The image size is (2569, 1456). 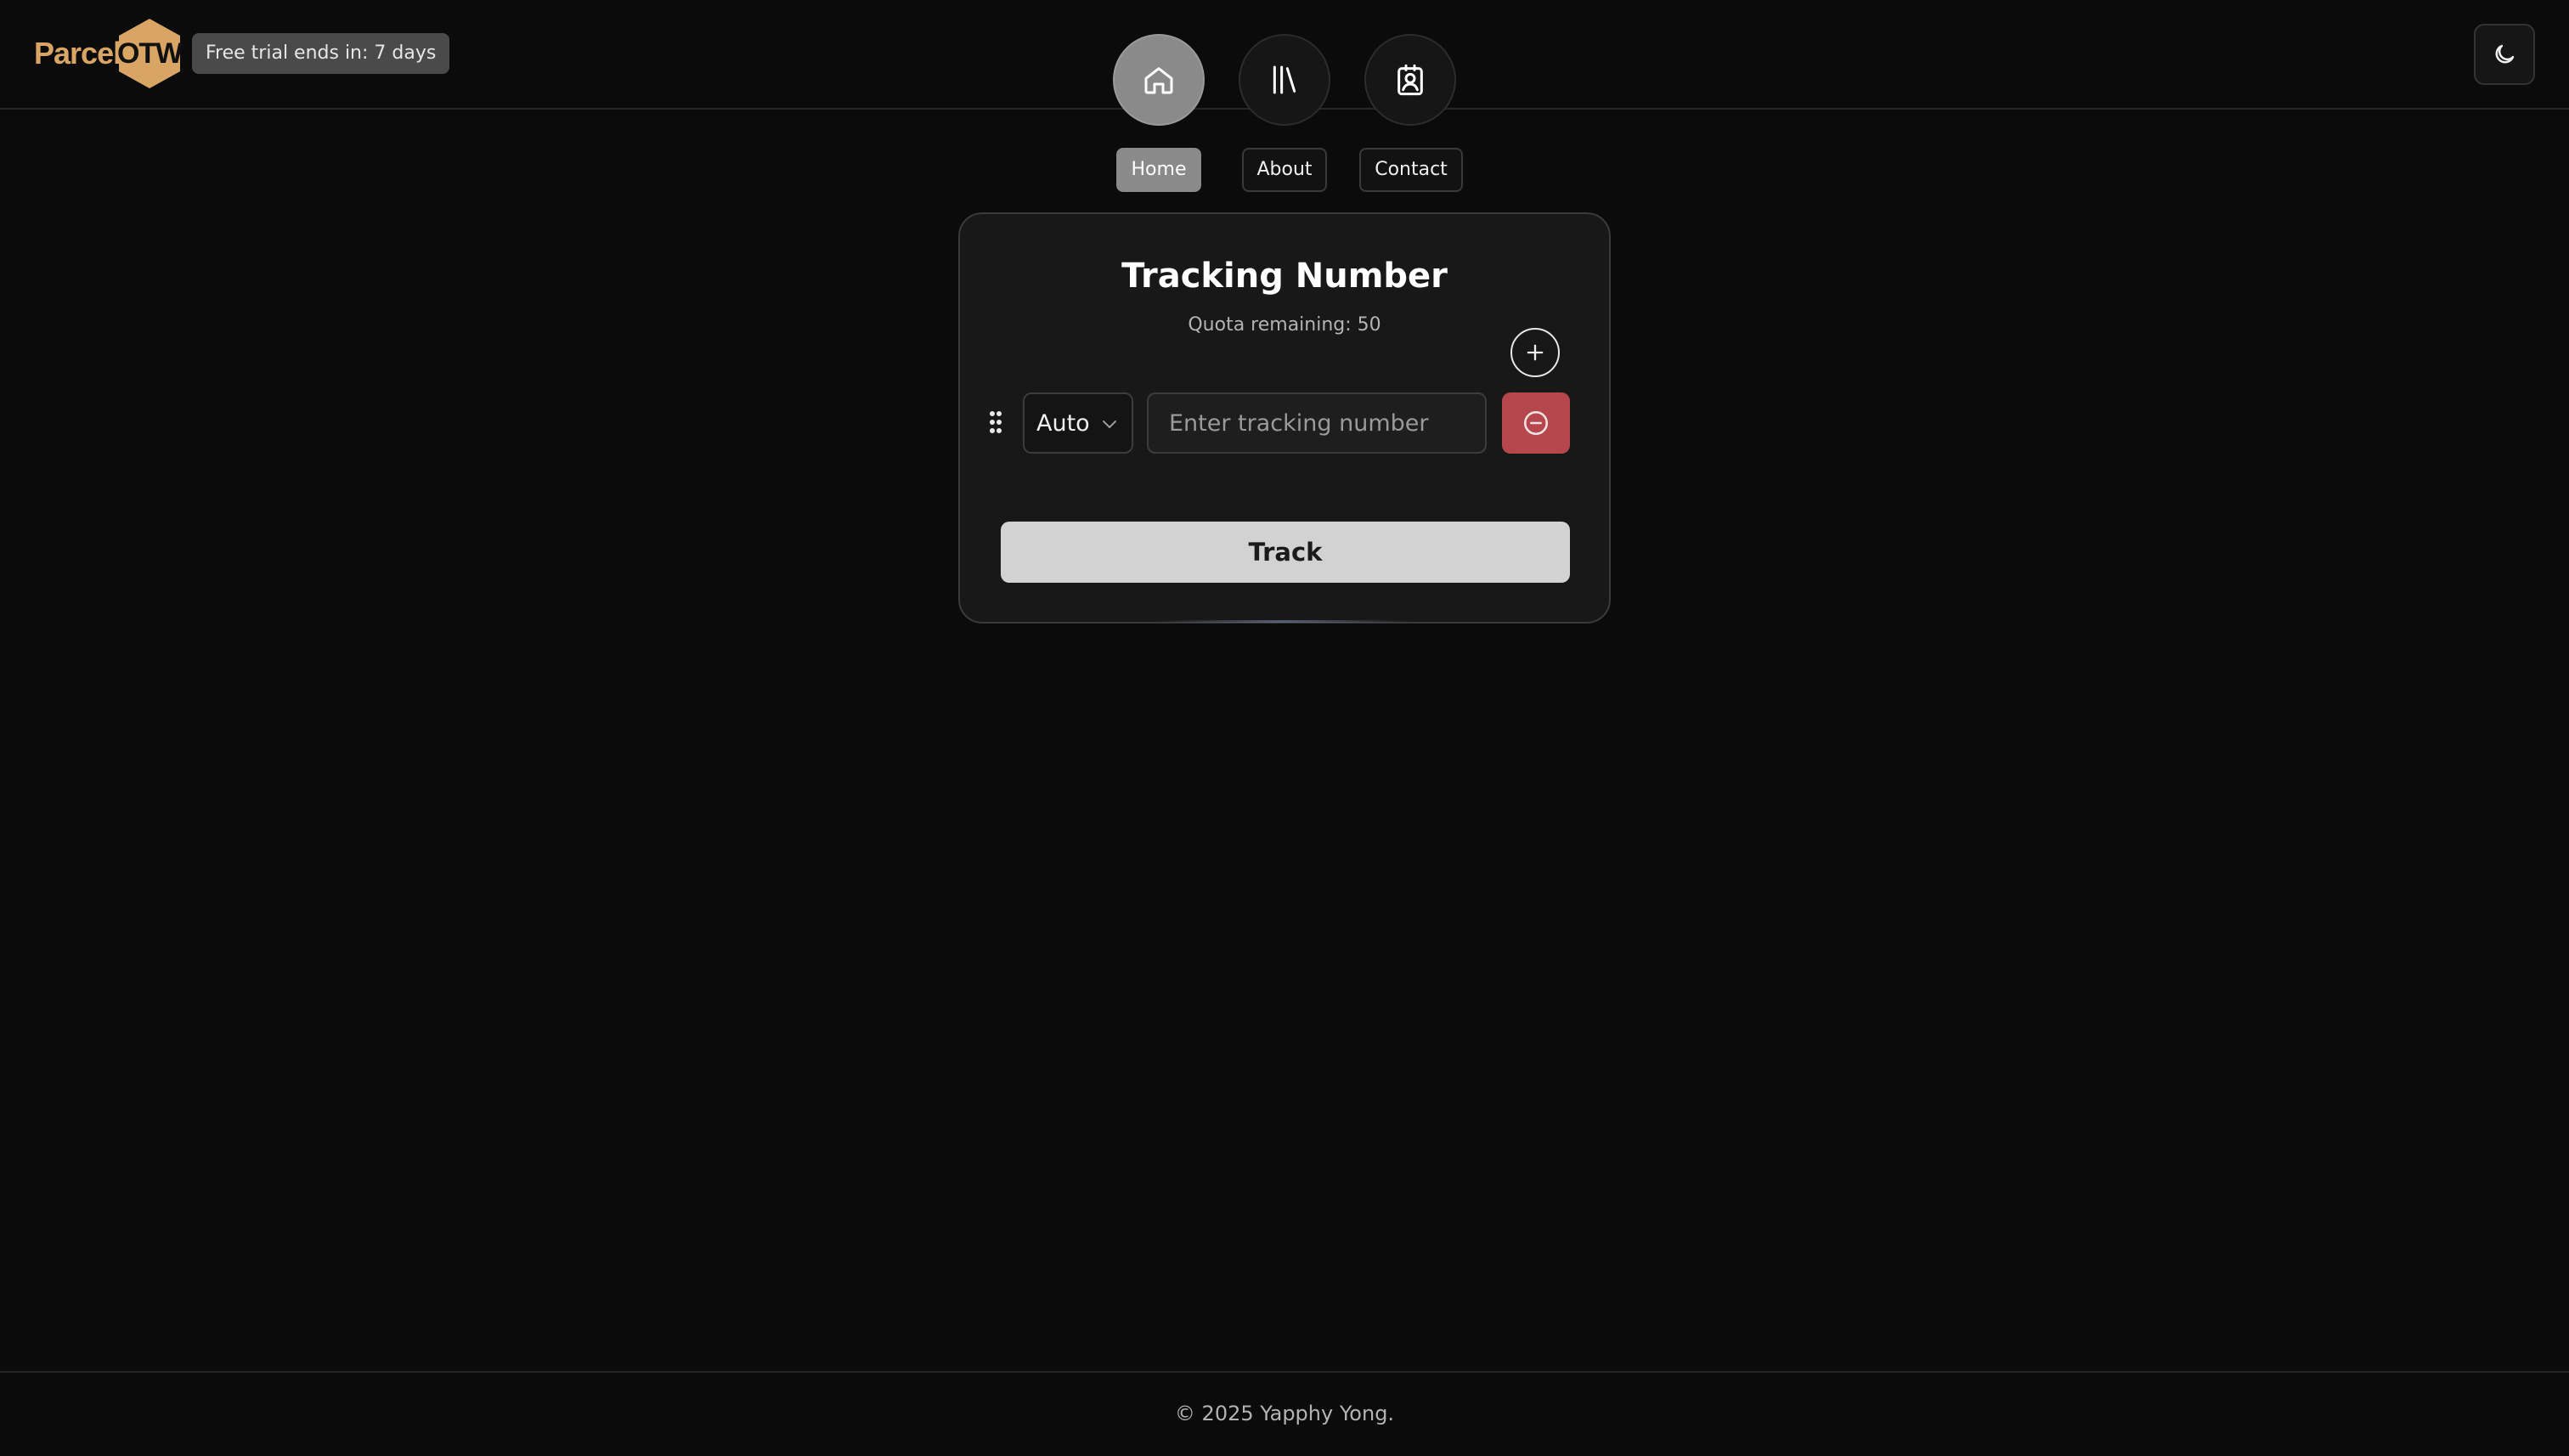 What do you see at coordinates (1284, 170) in the screenshot?
I see `tab-about: About` at bounding box center [1284, 170].